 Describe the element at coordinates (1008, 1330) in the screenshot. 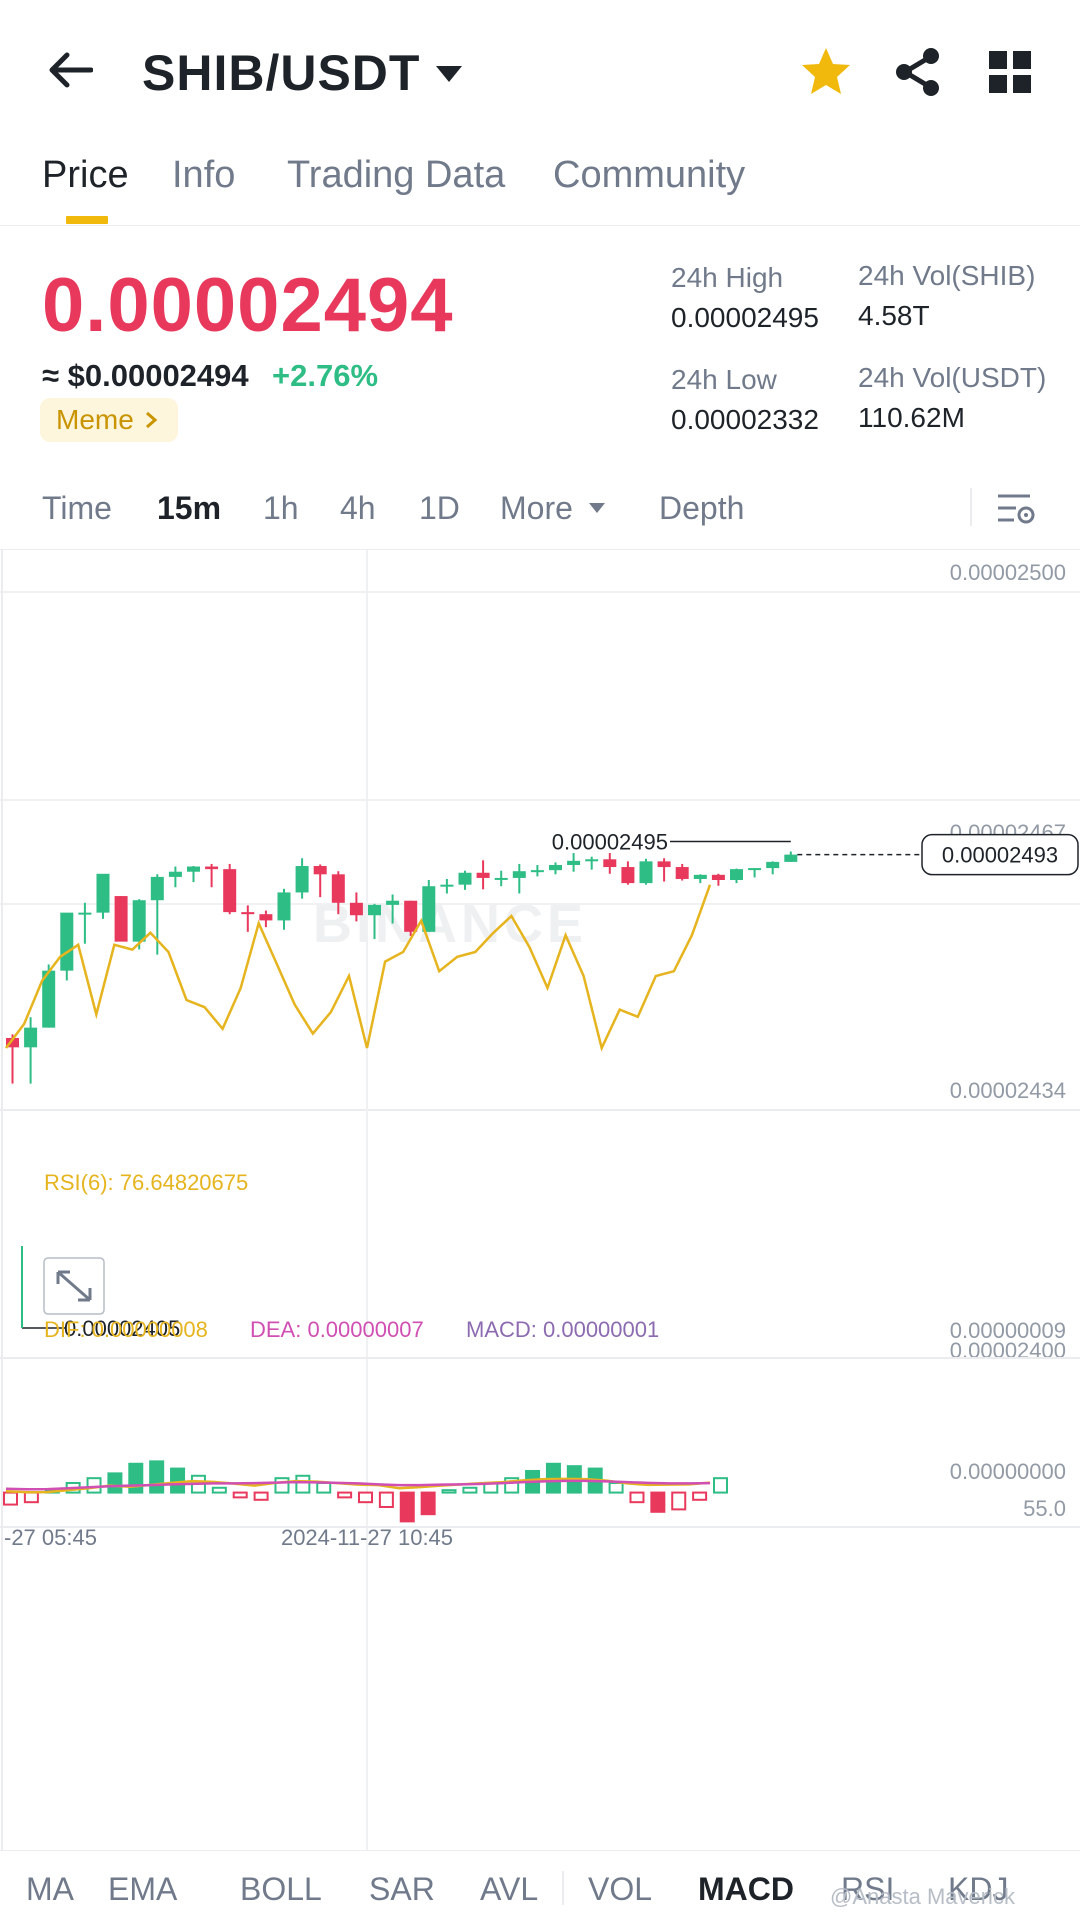

I see `macd-axis-label: 0.00000009` at that location.